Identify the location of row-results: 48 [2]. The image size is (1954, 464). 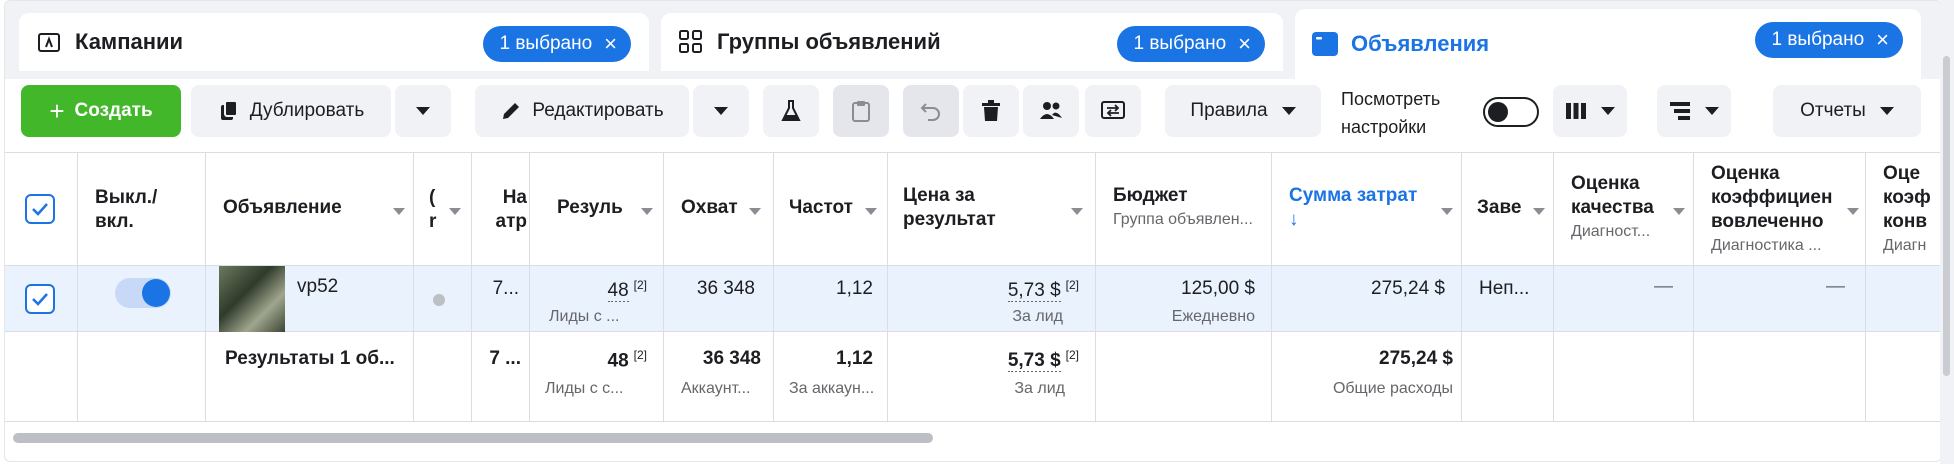
(595, 290).